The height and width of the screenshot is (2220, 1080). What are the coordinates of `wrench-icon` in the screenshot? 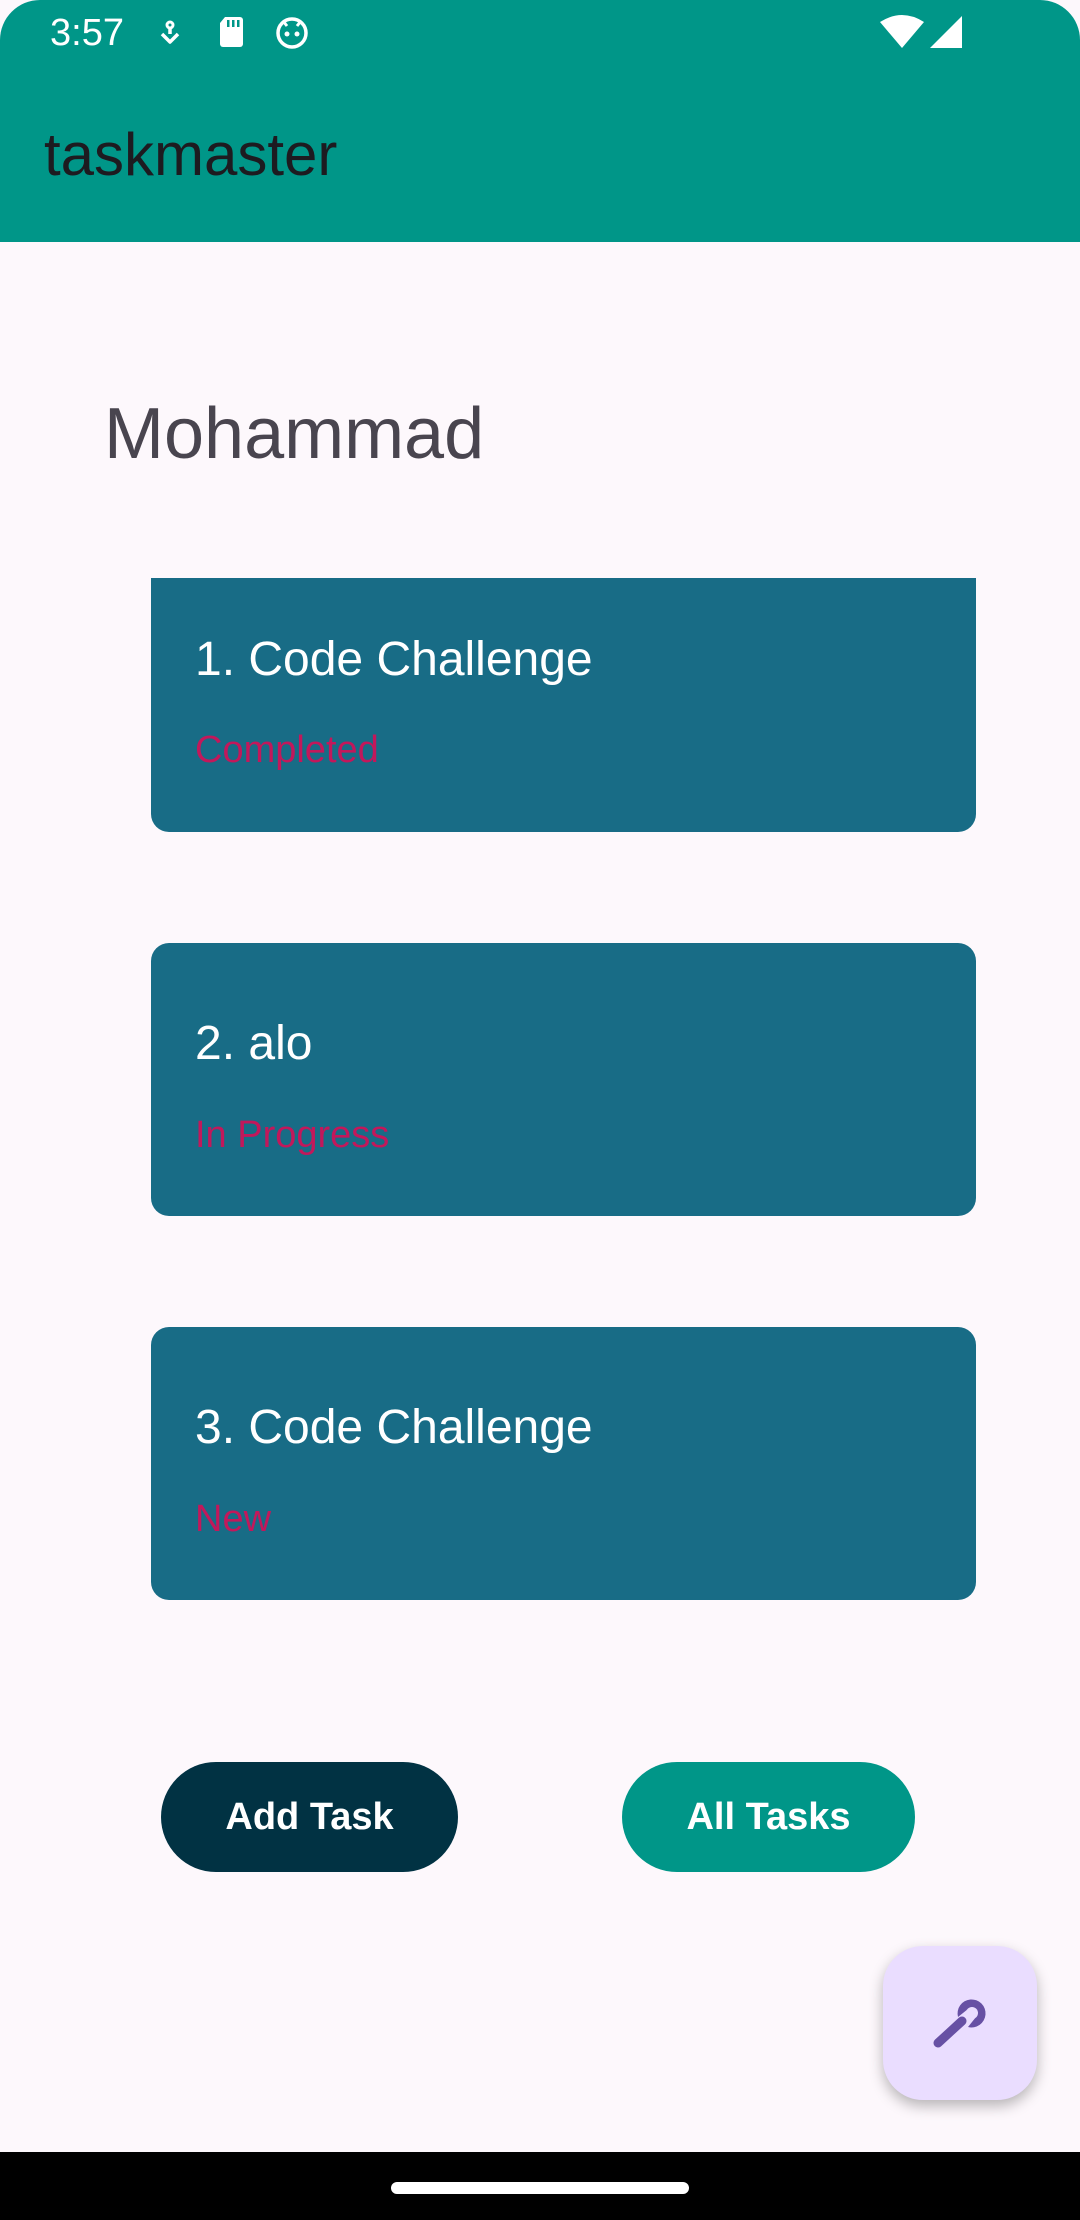 It's located at (959, 2023).